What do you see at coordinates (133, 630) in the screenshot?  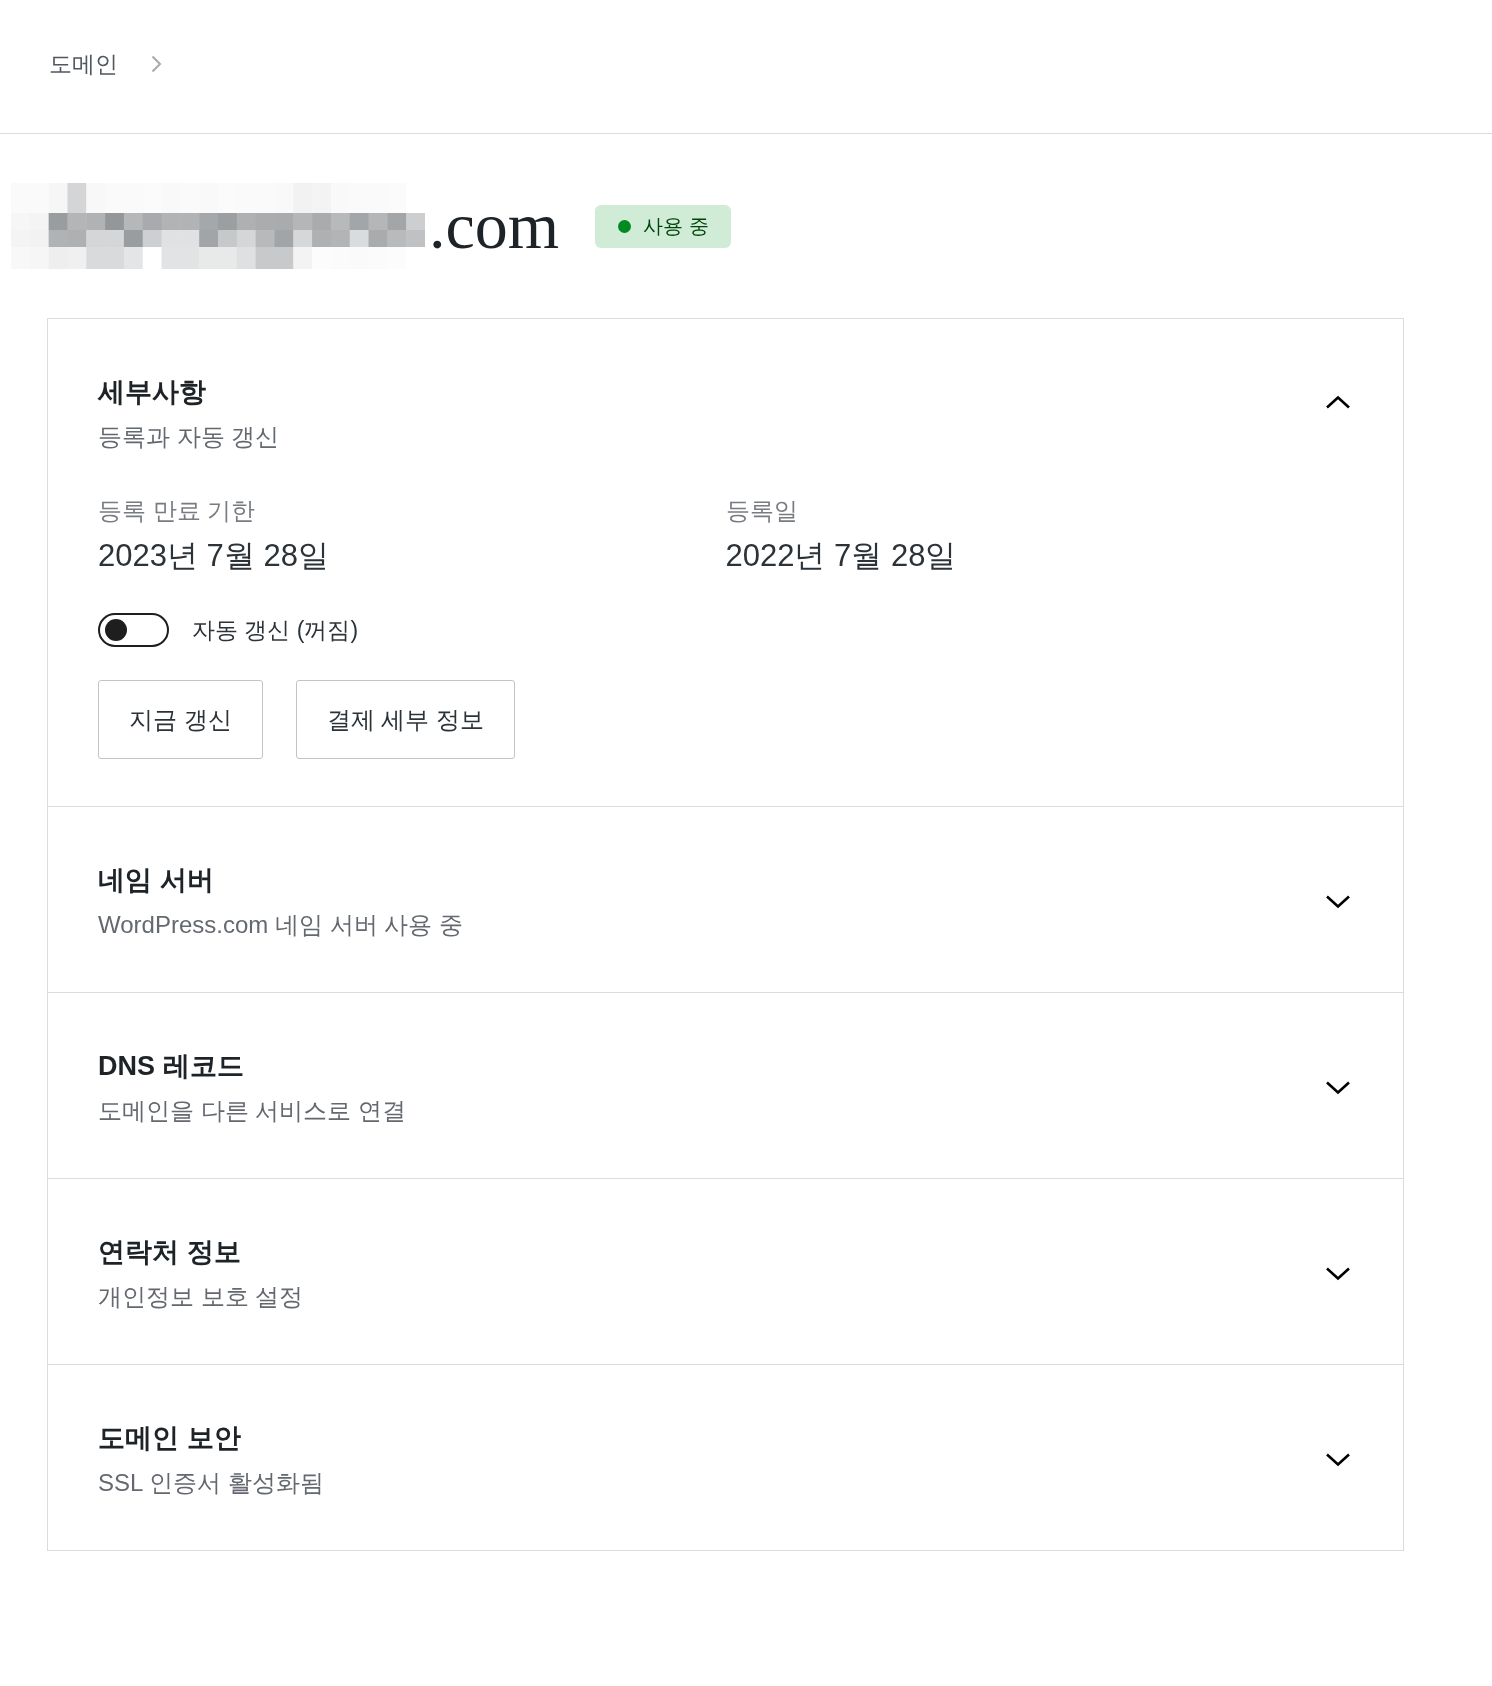 I see `auto-renew-toggle` at bounding box center [133, 630].